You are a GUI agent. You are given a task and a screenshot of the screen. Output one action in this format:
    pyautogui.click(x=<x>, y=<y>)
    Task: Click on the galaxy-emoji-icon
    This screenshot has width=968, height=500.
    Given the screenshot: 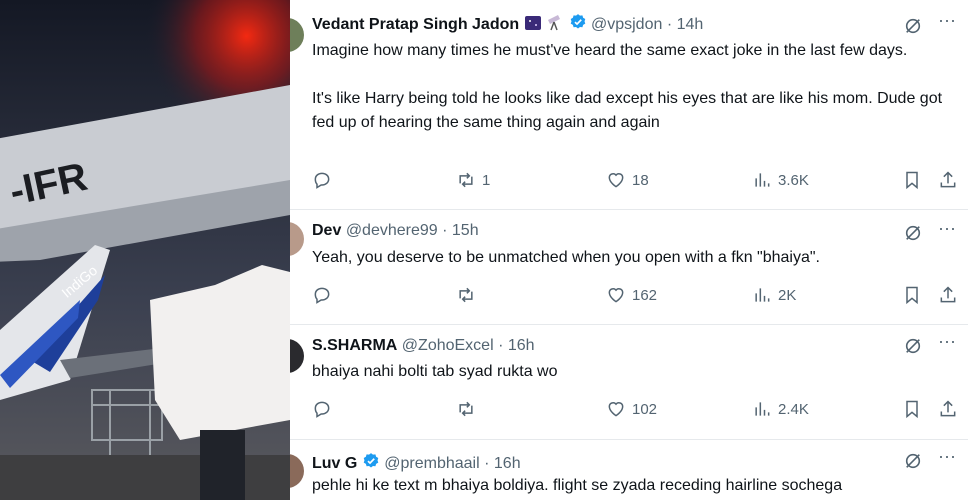 What is the action you would take?
    pyautogui.click(x=532, y=23)
    